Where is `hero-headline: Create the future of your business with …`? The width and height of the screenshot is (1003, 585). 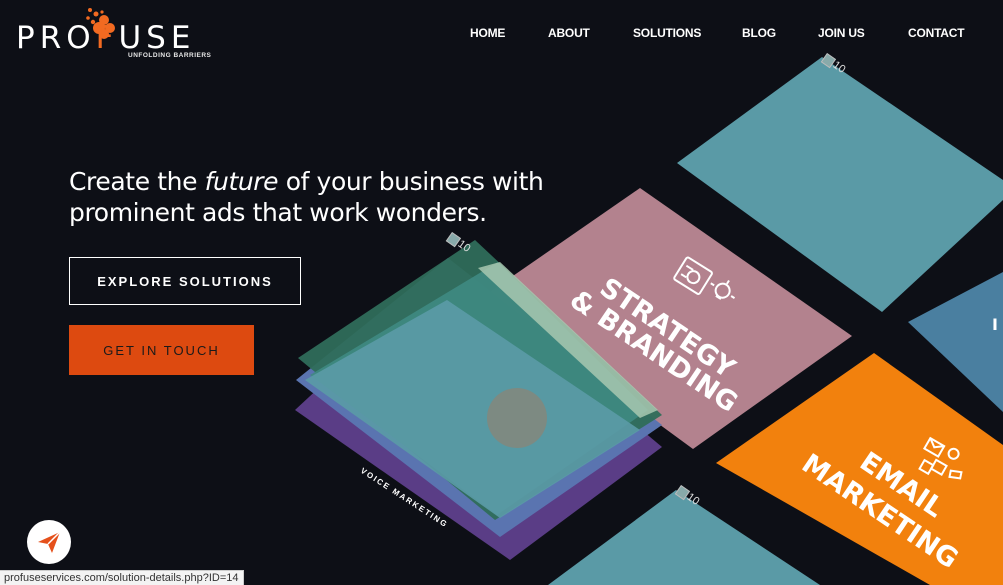 hero-headline: Create the future of your business with … is located at coordinates (306, 197).